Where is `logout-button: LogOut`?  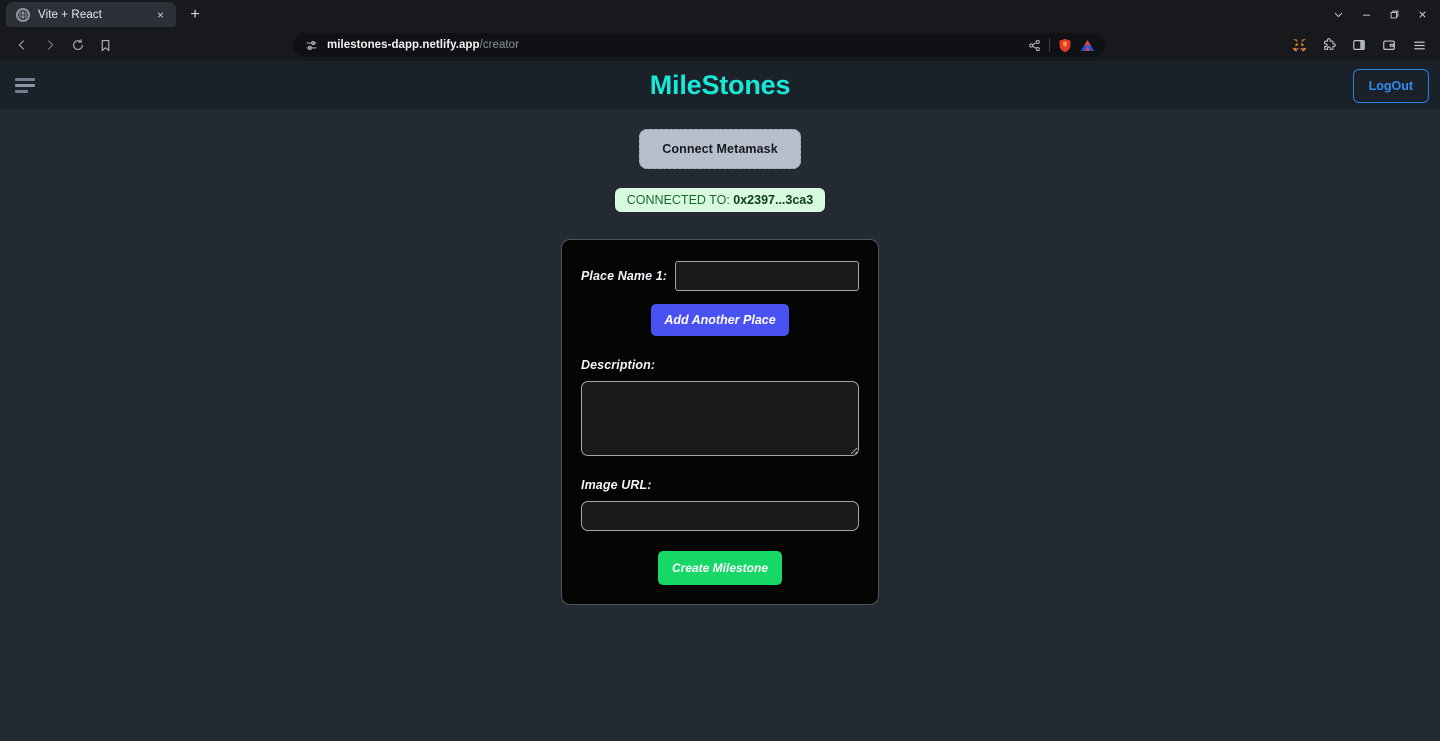
logout-button: LogOut is located at coordinates (1390, 85).